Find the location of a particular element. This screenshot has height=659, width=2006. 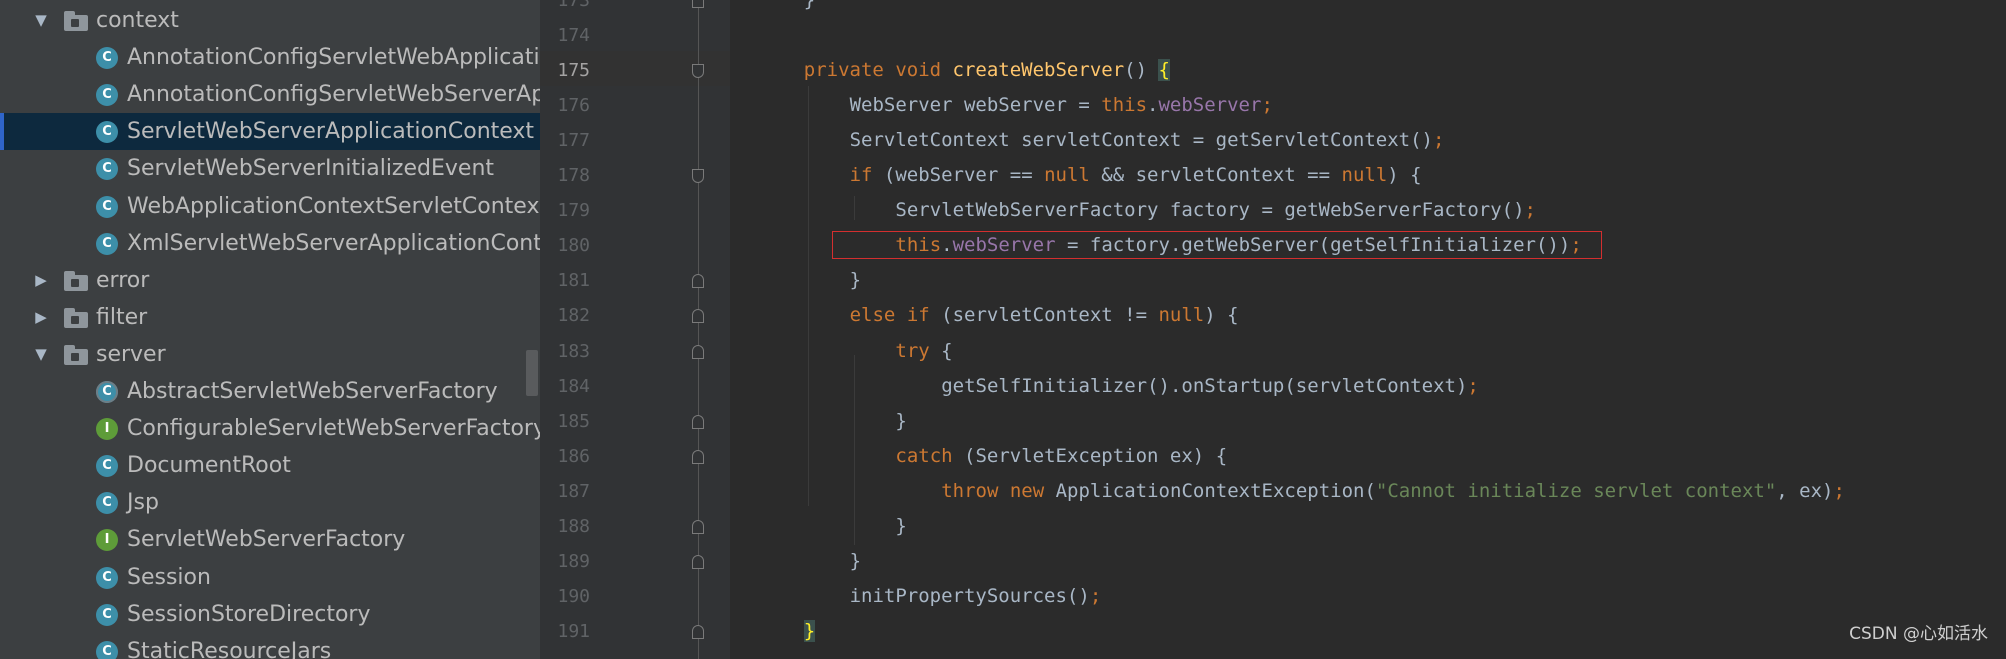

tree-item: I ServletWebServerFactory is located at coordinates (270, 539).